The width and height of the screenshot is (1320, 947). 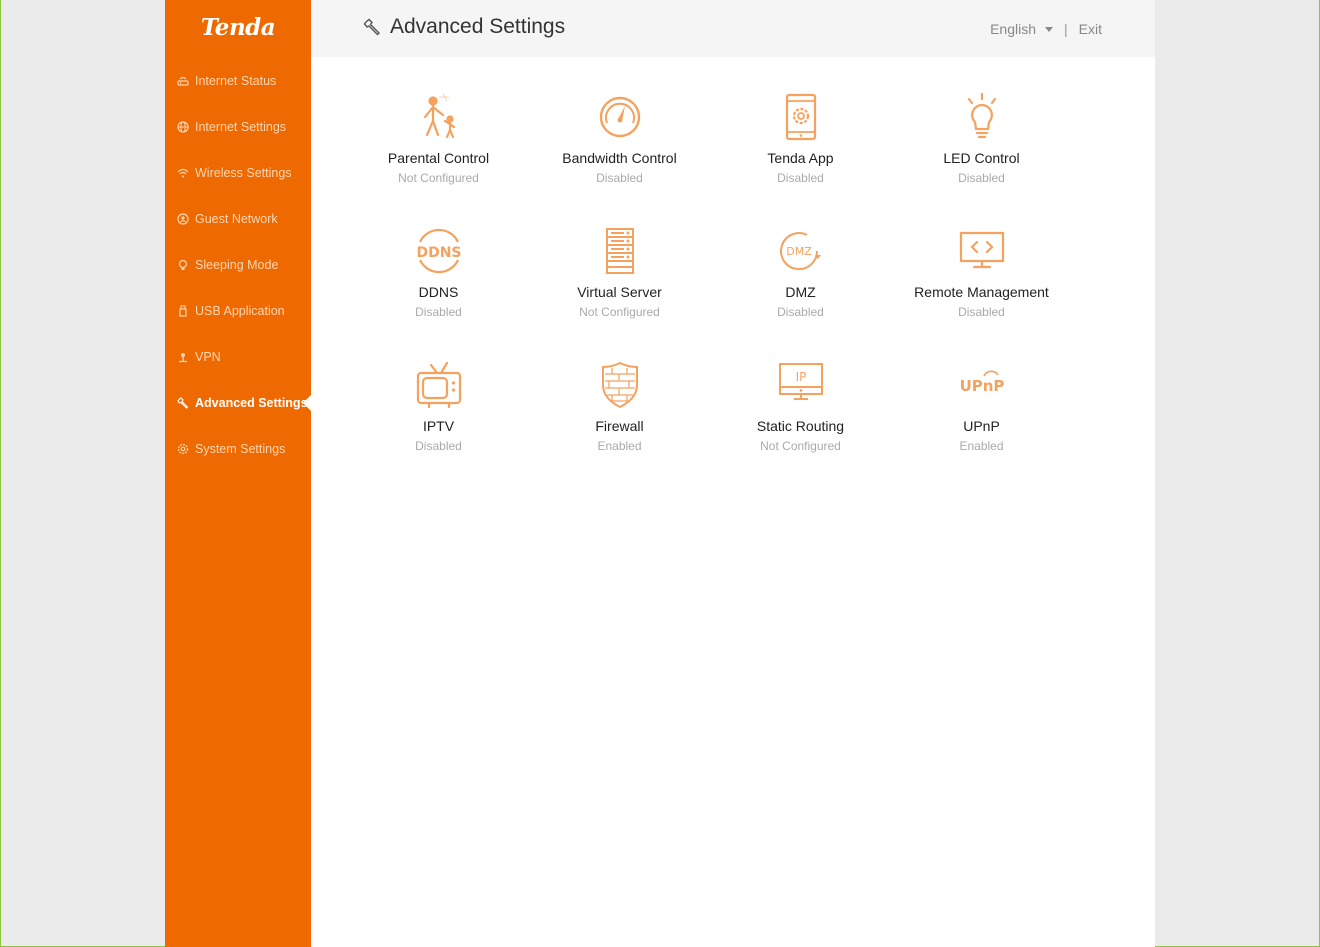 I want to click on sidebar-item-label: System Settings, so click(x=240, y=449).